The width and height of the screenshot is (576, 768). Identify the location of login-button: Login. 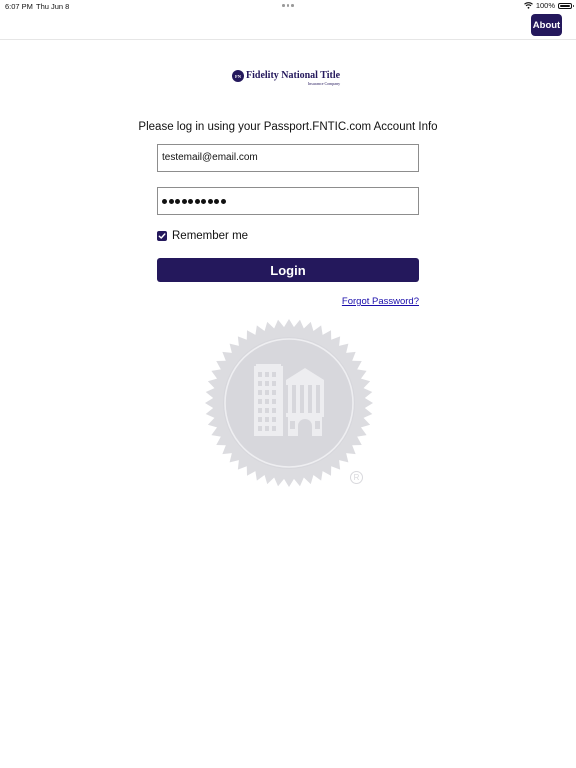
(288, 270).